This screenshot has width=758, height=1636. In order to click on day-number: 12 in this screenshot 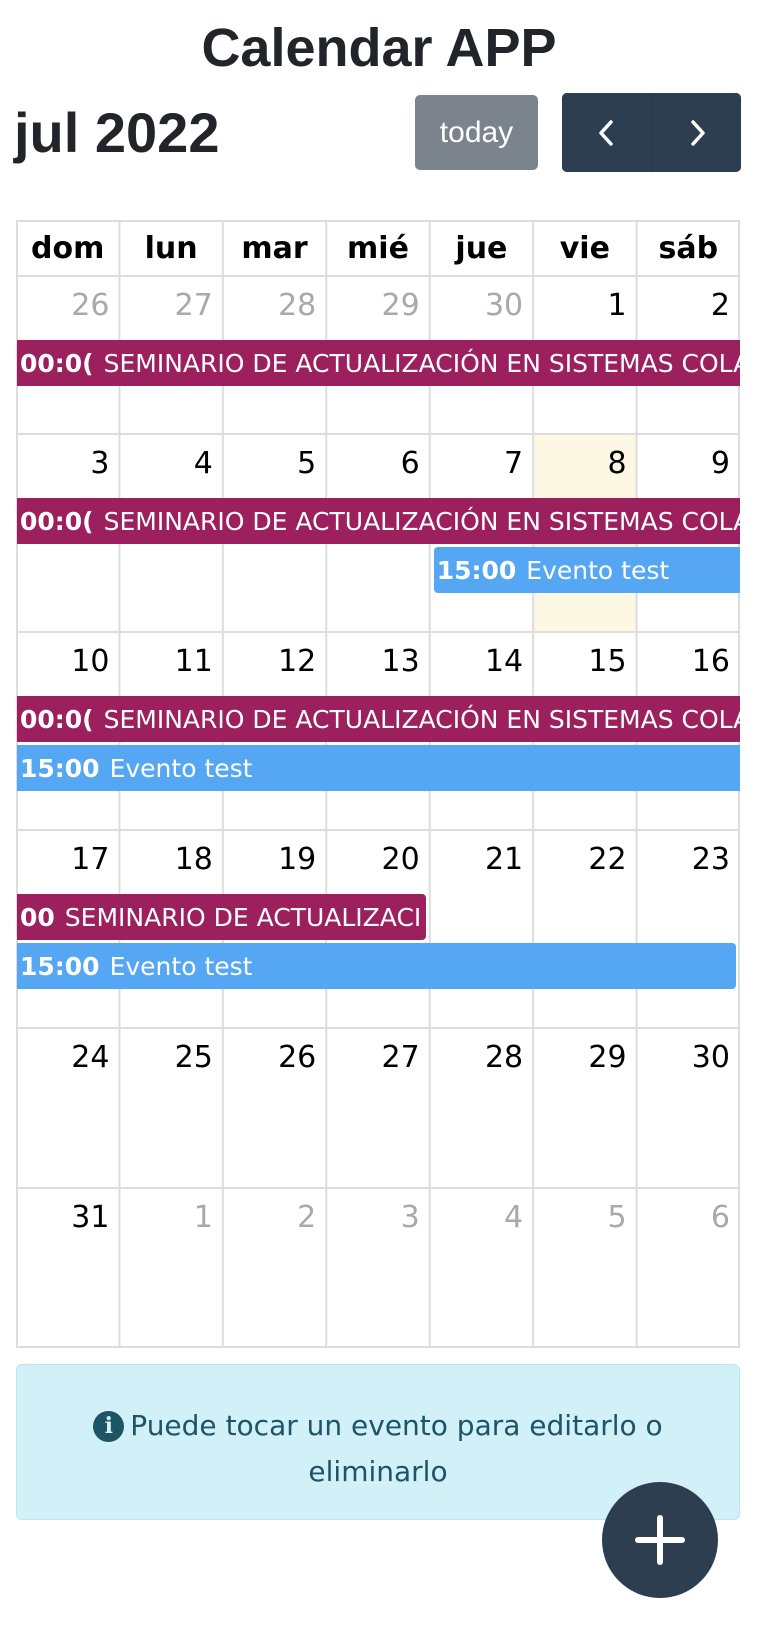, I will do `click(269, 662)`.